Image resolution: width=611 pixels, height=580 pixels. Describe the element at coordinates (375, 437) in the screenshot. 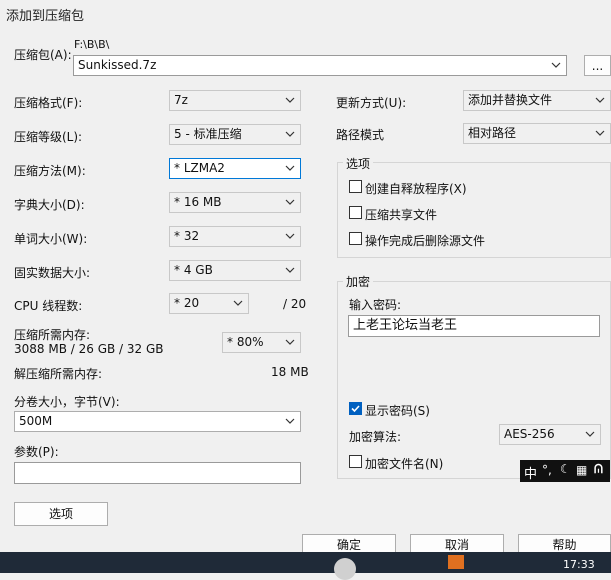

I see `algo-label: 加密算法:` at that location.